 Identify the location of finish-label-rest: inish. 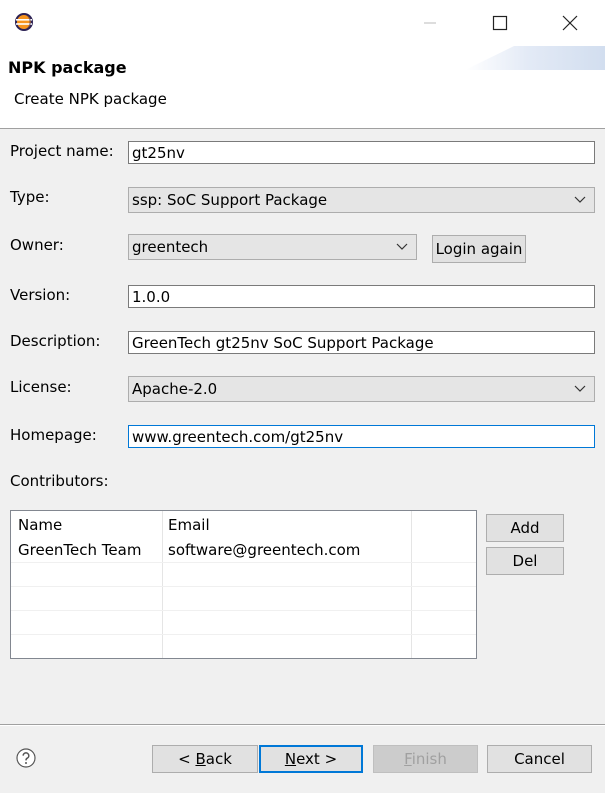
(429, 759).